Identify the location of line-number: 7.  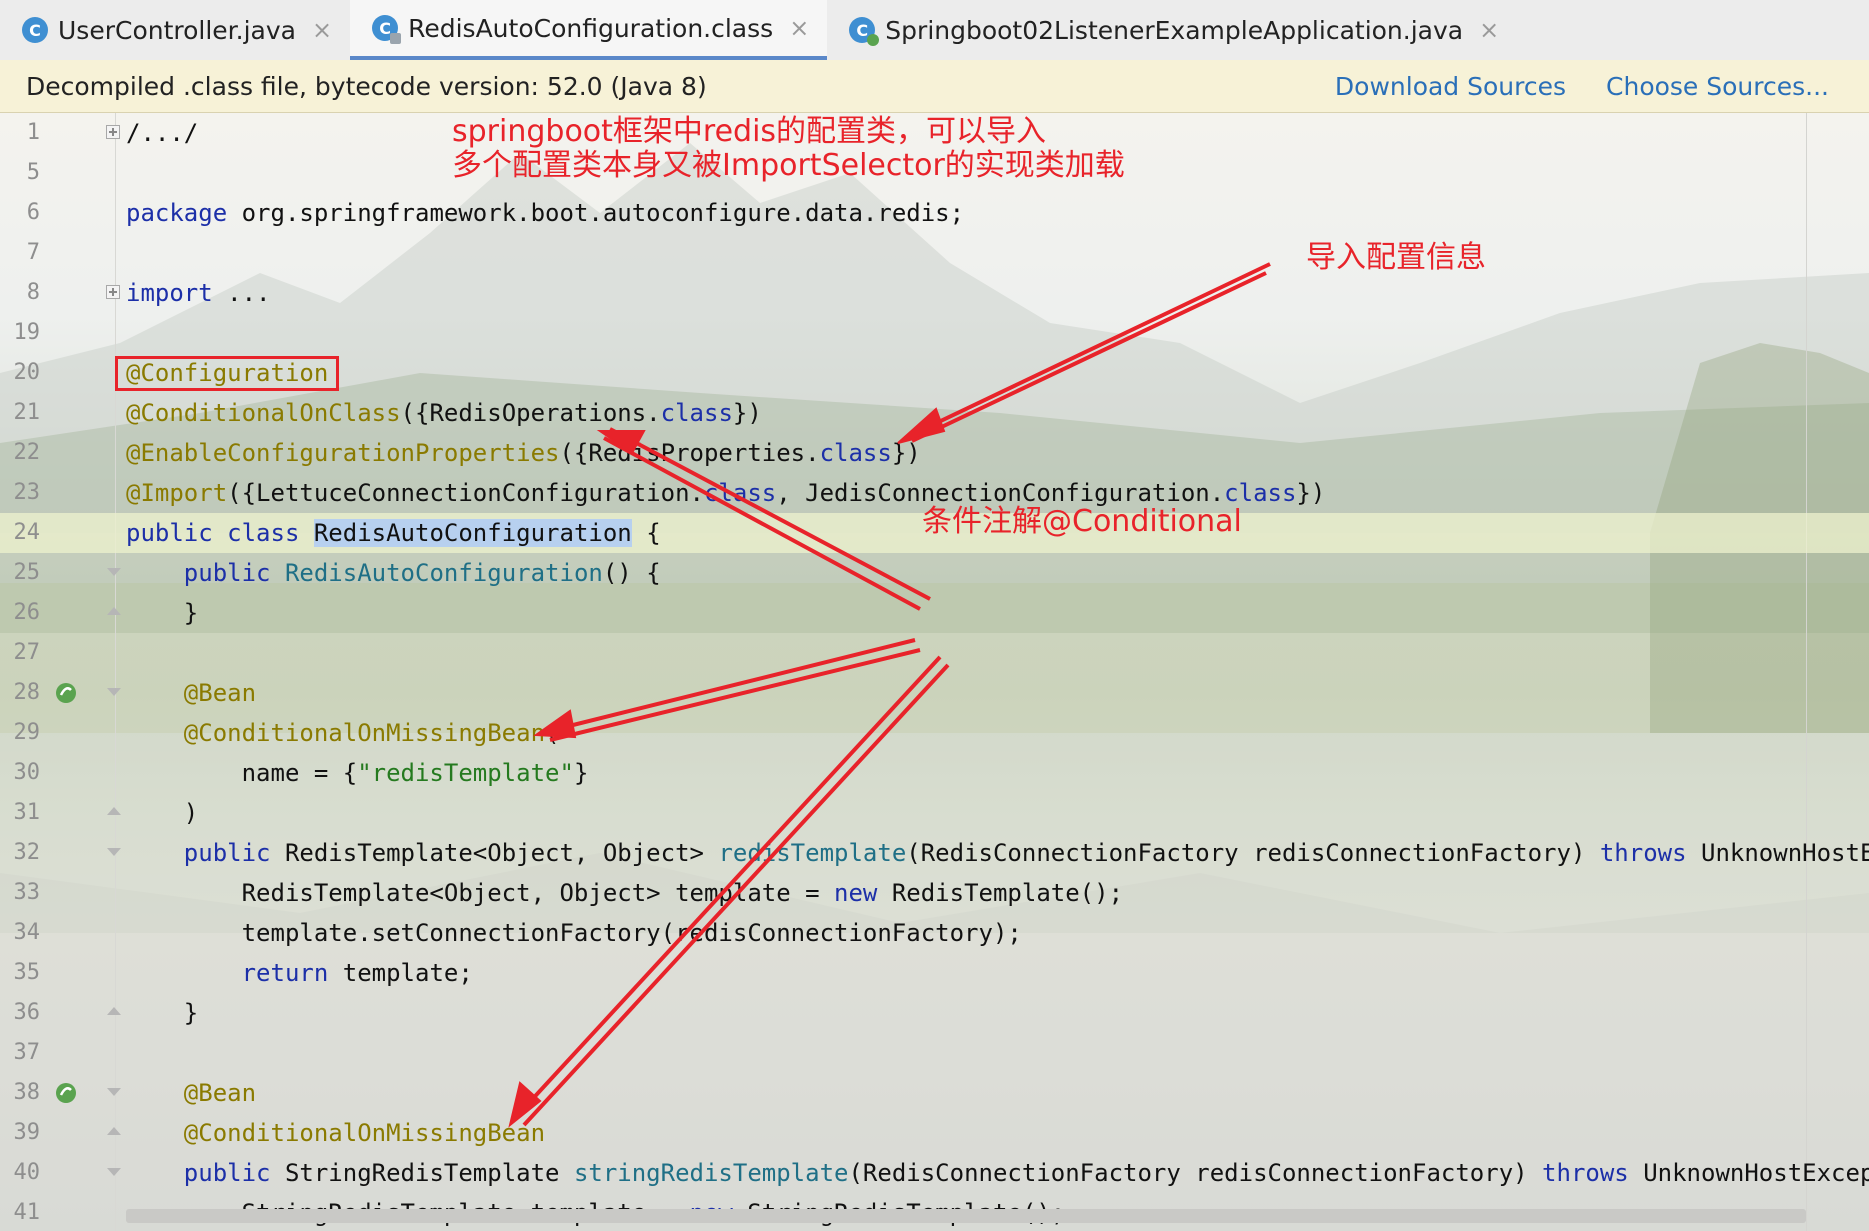
(33, 252).